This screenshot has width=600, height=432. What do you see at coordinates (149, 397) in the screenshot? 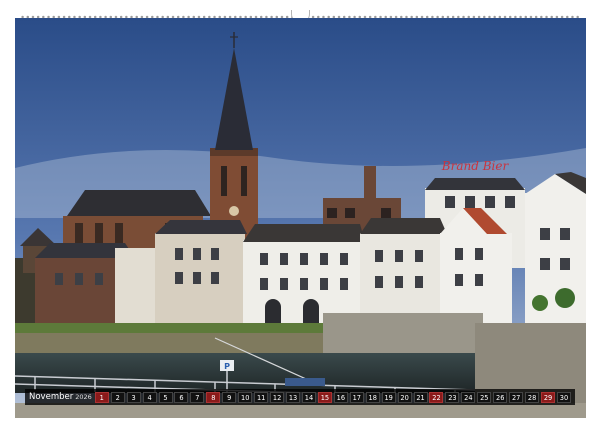
I see `day-cell: 4` at bounding box center [149, 397].